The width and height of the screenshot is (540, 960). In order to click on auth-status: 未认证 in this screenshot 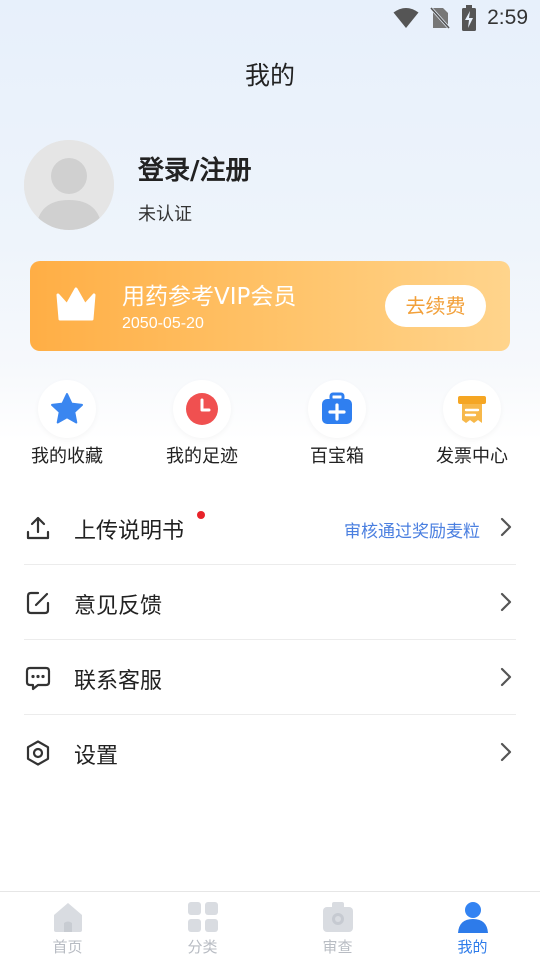, I will do `click(165, 214)`.